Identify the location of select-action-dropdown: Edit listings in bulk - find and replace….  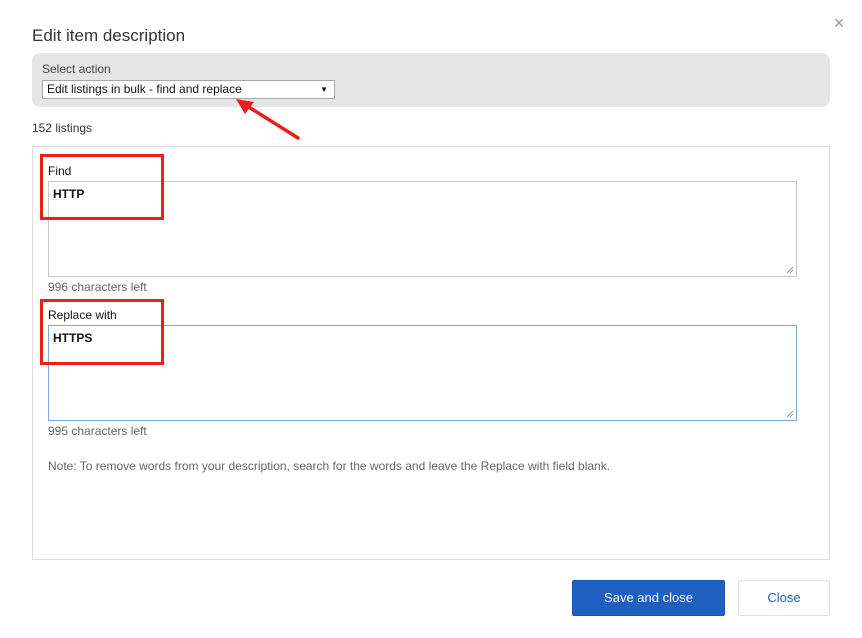
(188, 89).